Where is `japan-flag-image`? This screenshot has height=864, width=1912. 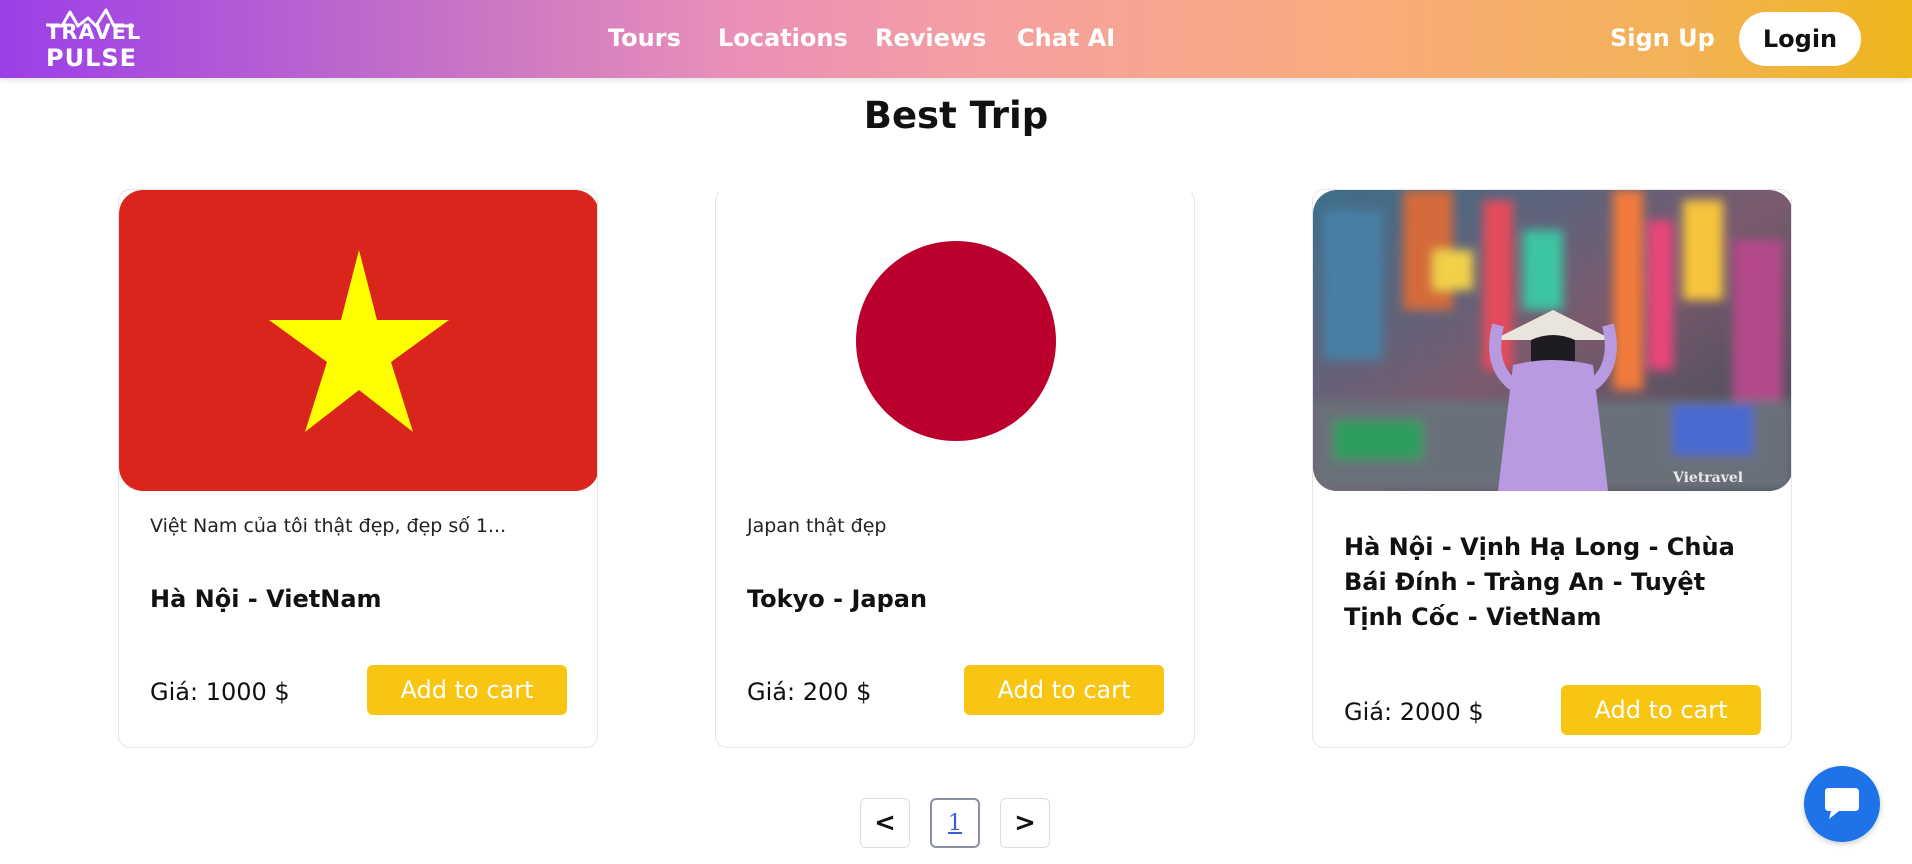 japan-flag-image is located at coordinates (955, 340).